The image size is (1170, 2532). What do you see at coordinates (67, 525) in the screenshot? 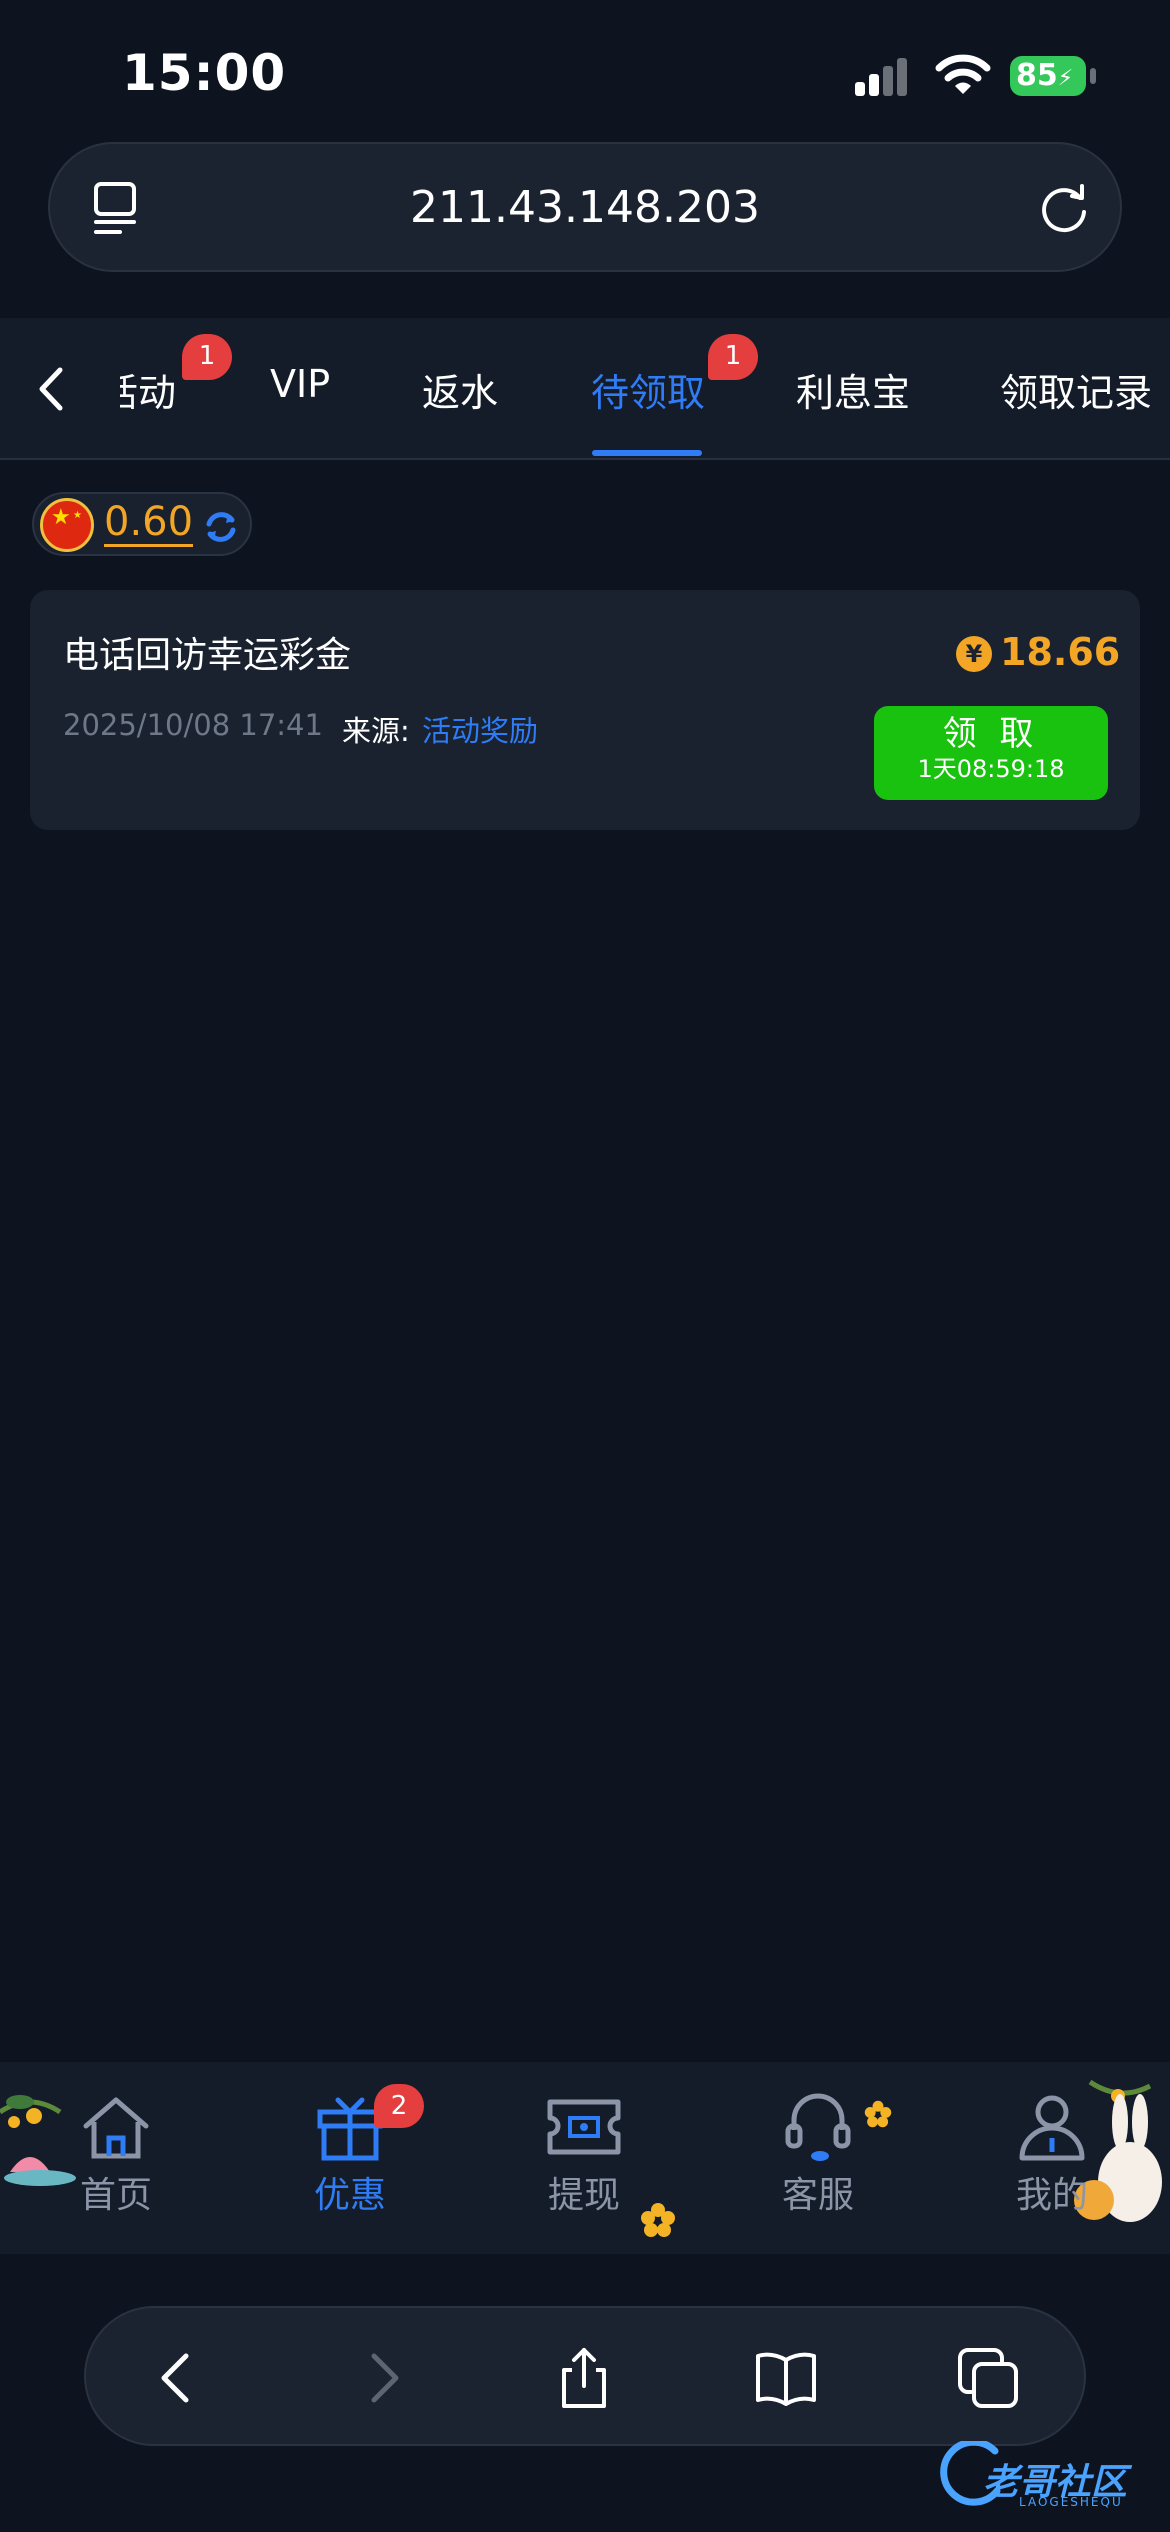
I see `china-flag-icon: ★ ★` at bounding box center [67, 525].